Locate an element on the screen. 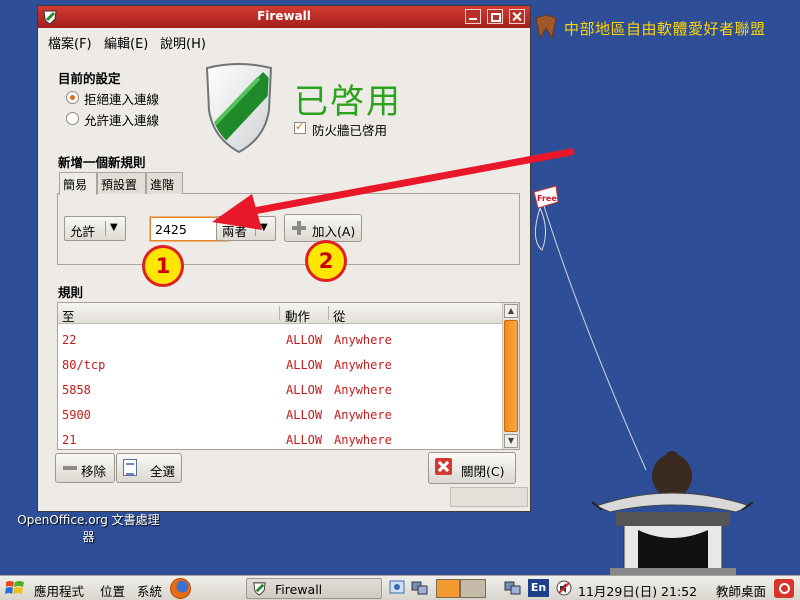  remove-button: 移除 is located at coordinates (85, 468).